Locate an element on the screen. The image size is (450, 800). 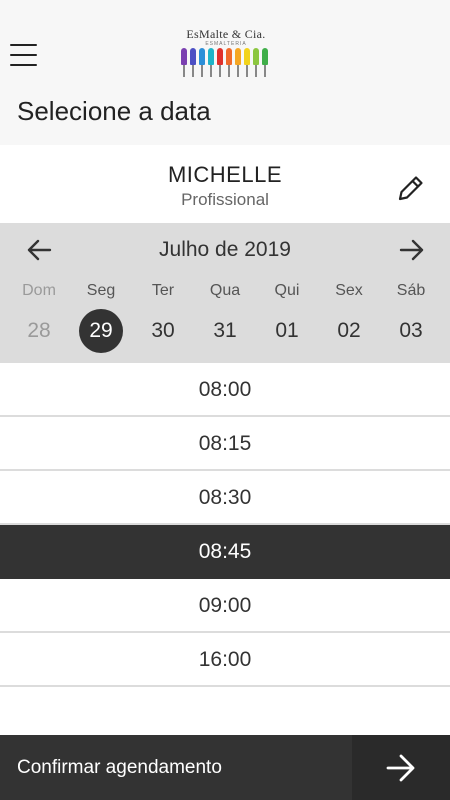
logo-text: EsMalte & Cia. is located at coordinates (226, 34).